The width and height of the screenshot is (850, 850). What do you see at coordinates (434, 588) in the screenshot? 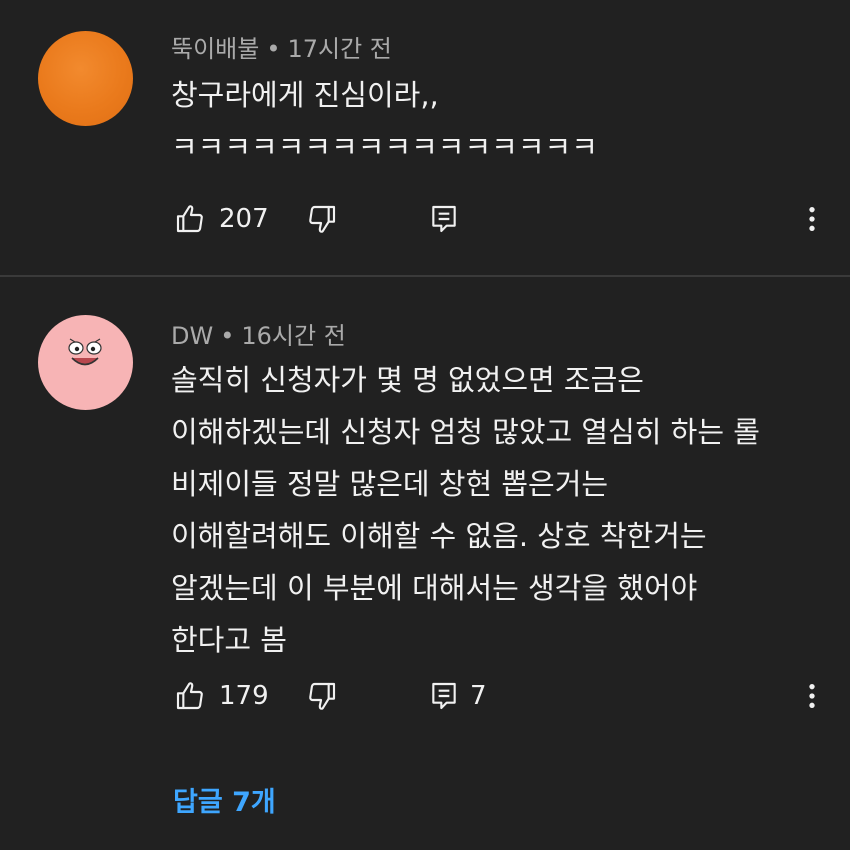
I see `comment-line: 알겠는데 이 부분에 대해서는 생각을 했어야` at bounding box center [434, 588].